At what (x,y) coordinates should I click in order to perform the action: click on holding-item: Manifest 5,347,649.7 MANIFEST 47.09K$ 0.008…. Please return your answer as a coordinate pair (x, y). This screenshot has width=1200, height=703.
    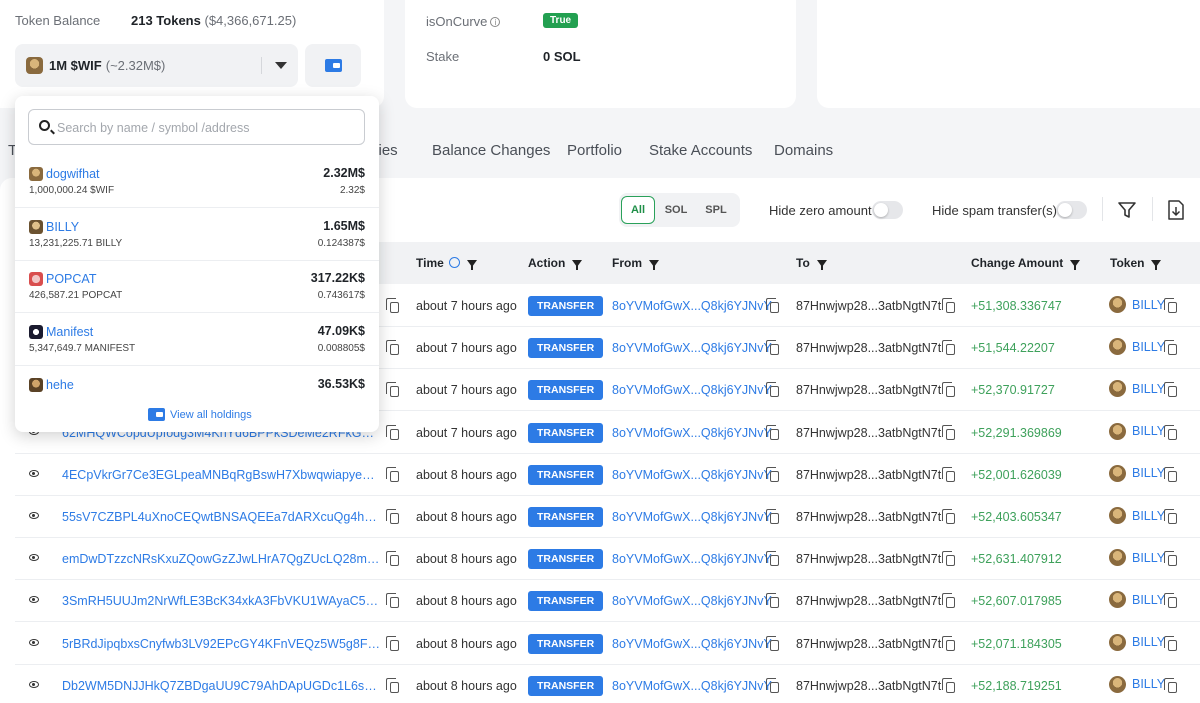
    Looking at the image, I should click on (197, 340).